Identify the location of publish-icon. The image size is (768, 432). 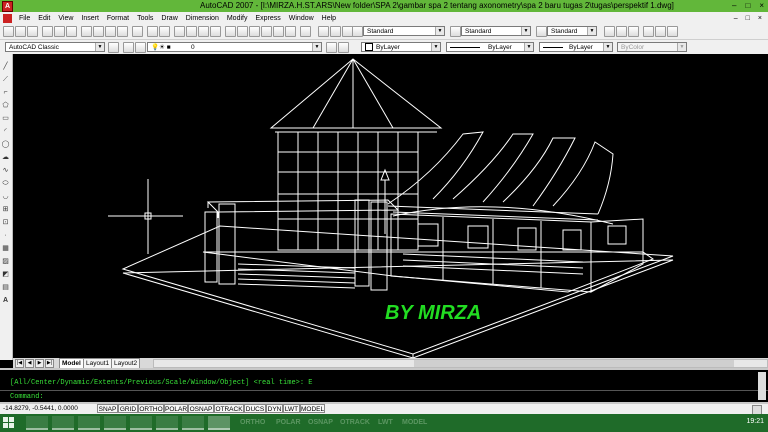
(71, 31).